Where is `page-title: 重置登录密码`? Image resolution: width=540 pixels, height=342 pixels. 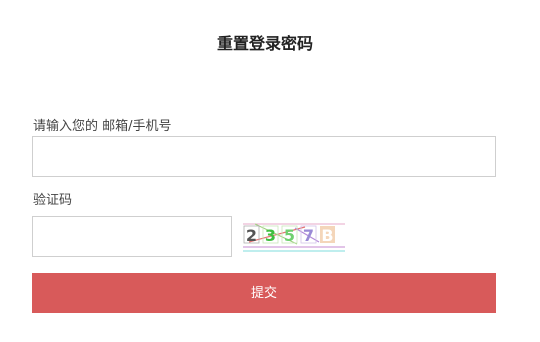
page-title: 重置登录密码 is located at coordinates (264, 43).